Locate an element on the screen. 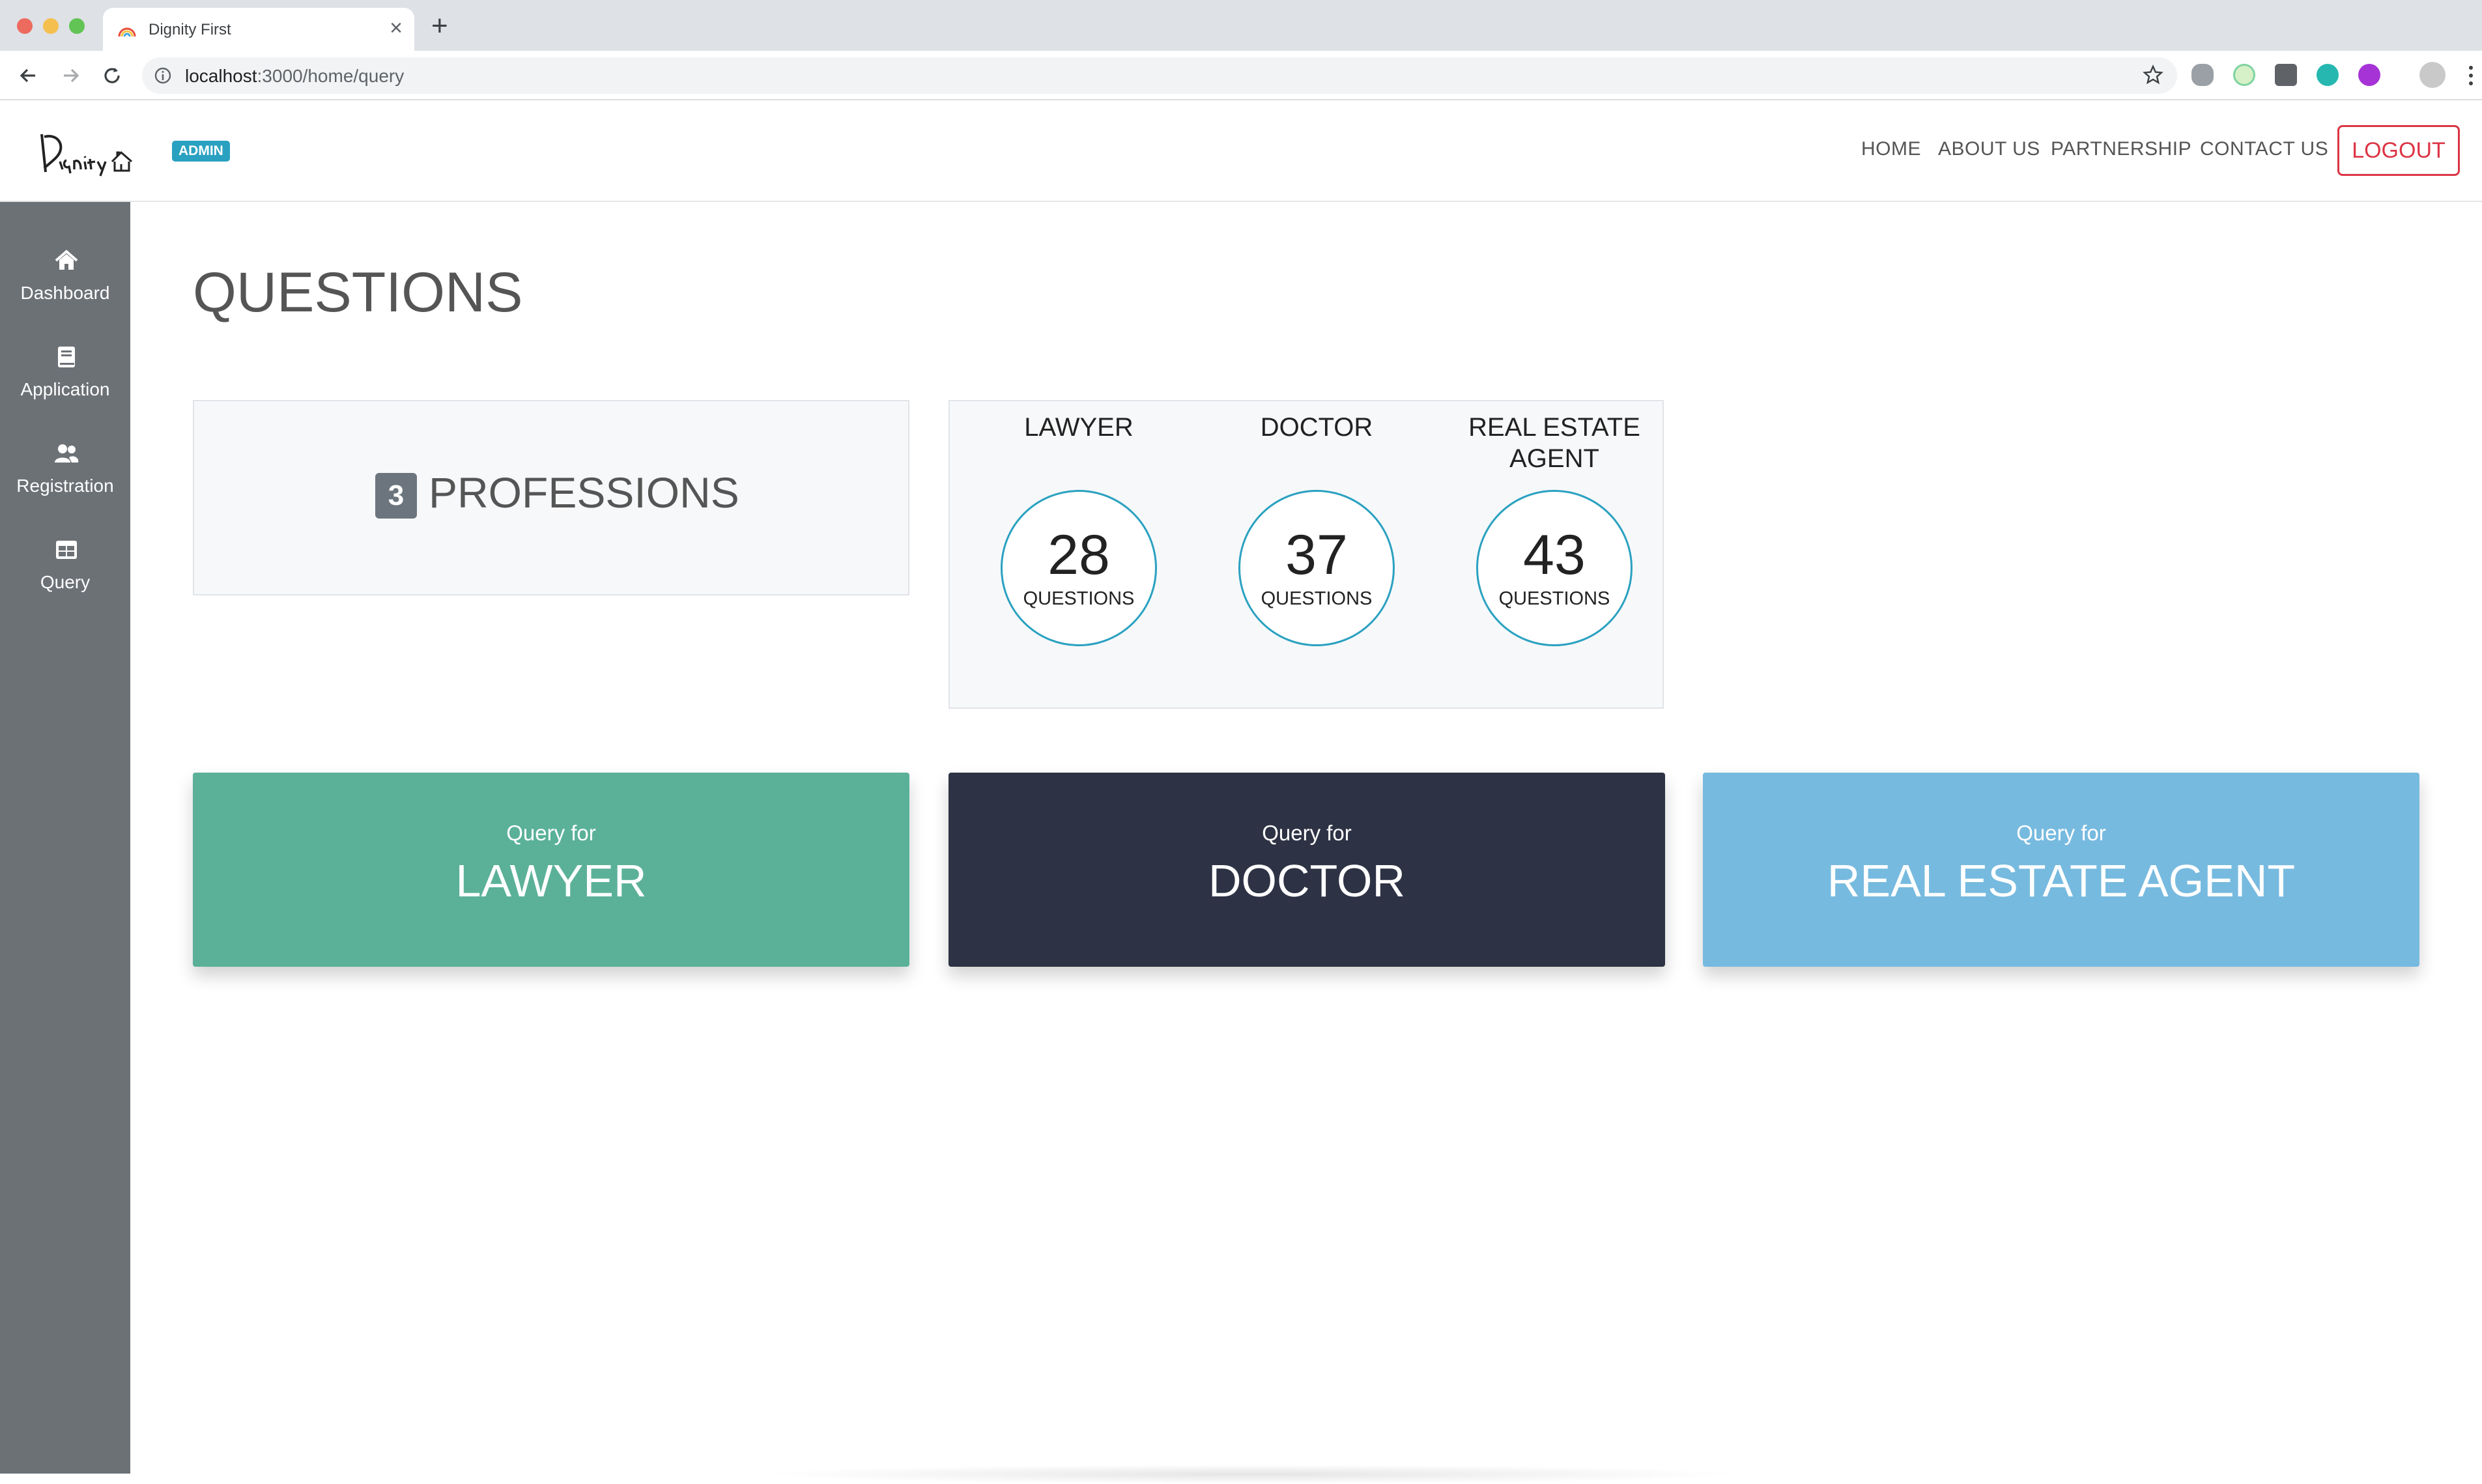  profile-avatar is located at coordinates (2432, 75).